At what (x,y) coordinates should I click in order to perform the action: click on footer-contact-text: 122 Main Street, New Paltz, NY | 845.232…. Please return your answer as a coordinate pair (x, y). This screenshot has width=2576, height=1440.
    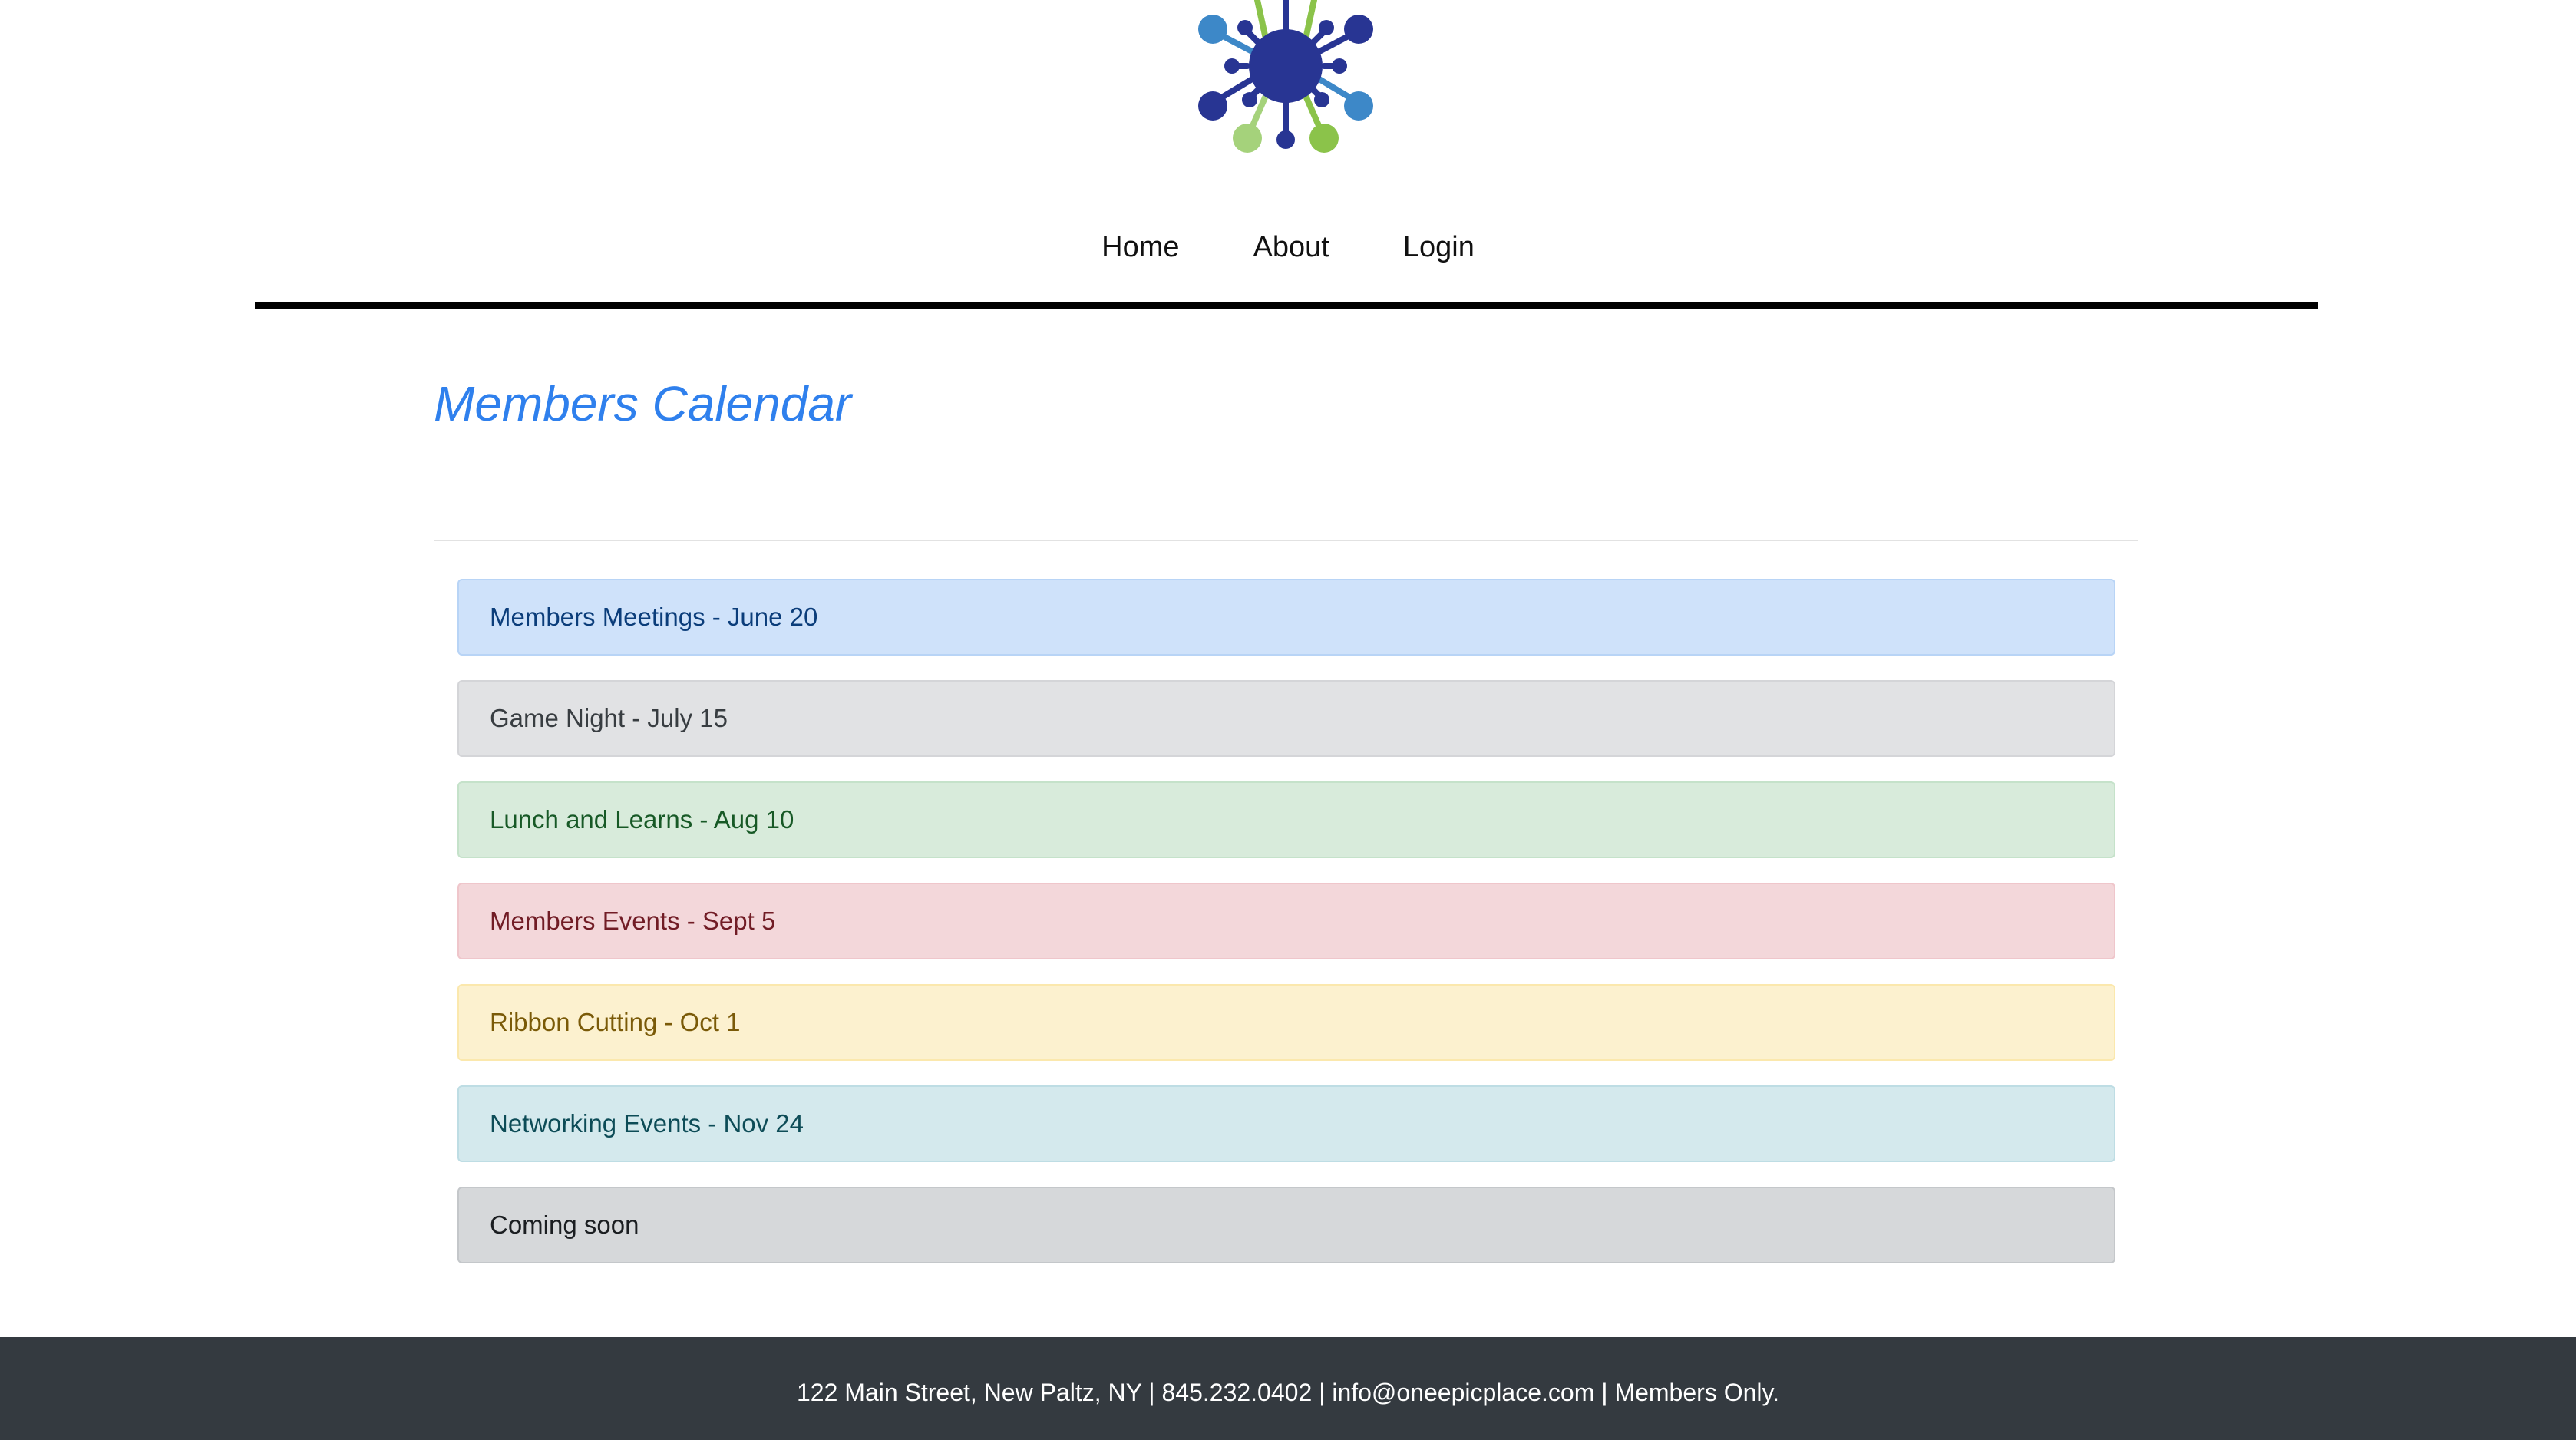
    Looking at the image, I should click on (1288, 1393).